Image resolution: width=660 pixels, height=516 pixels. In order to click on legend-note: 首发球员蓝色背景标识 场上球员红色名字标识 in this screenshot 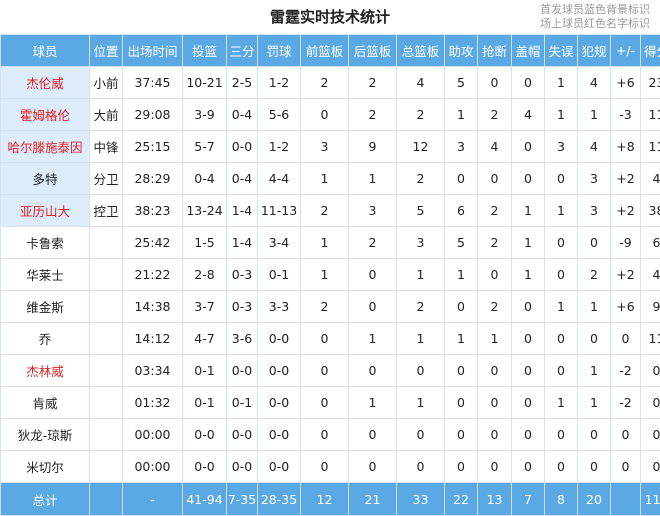, I will do `click(595, 17)`.